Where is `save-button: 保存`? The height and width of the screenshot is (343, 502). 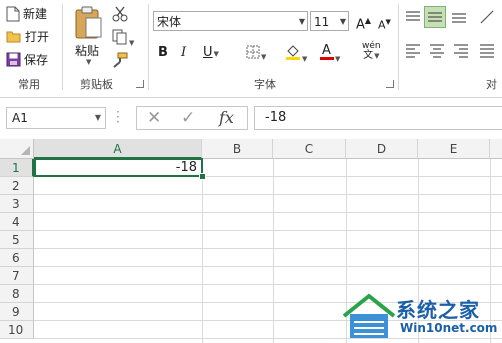
save-button: 保存 is located at coordinates (27, 59).